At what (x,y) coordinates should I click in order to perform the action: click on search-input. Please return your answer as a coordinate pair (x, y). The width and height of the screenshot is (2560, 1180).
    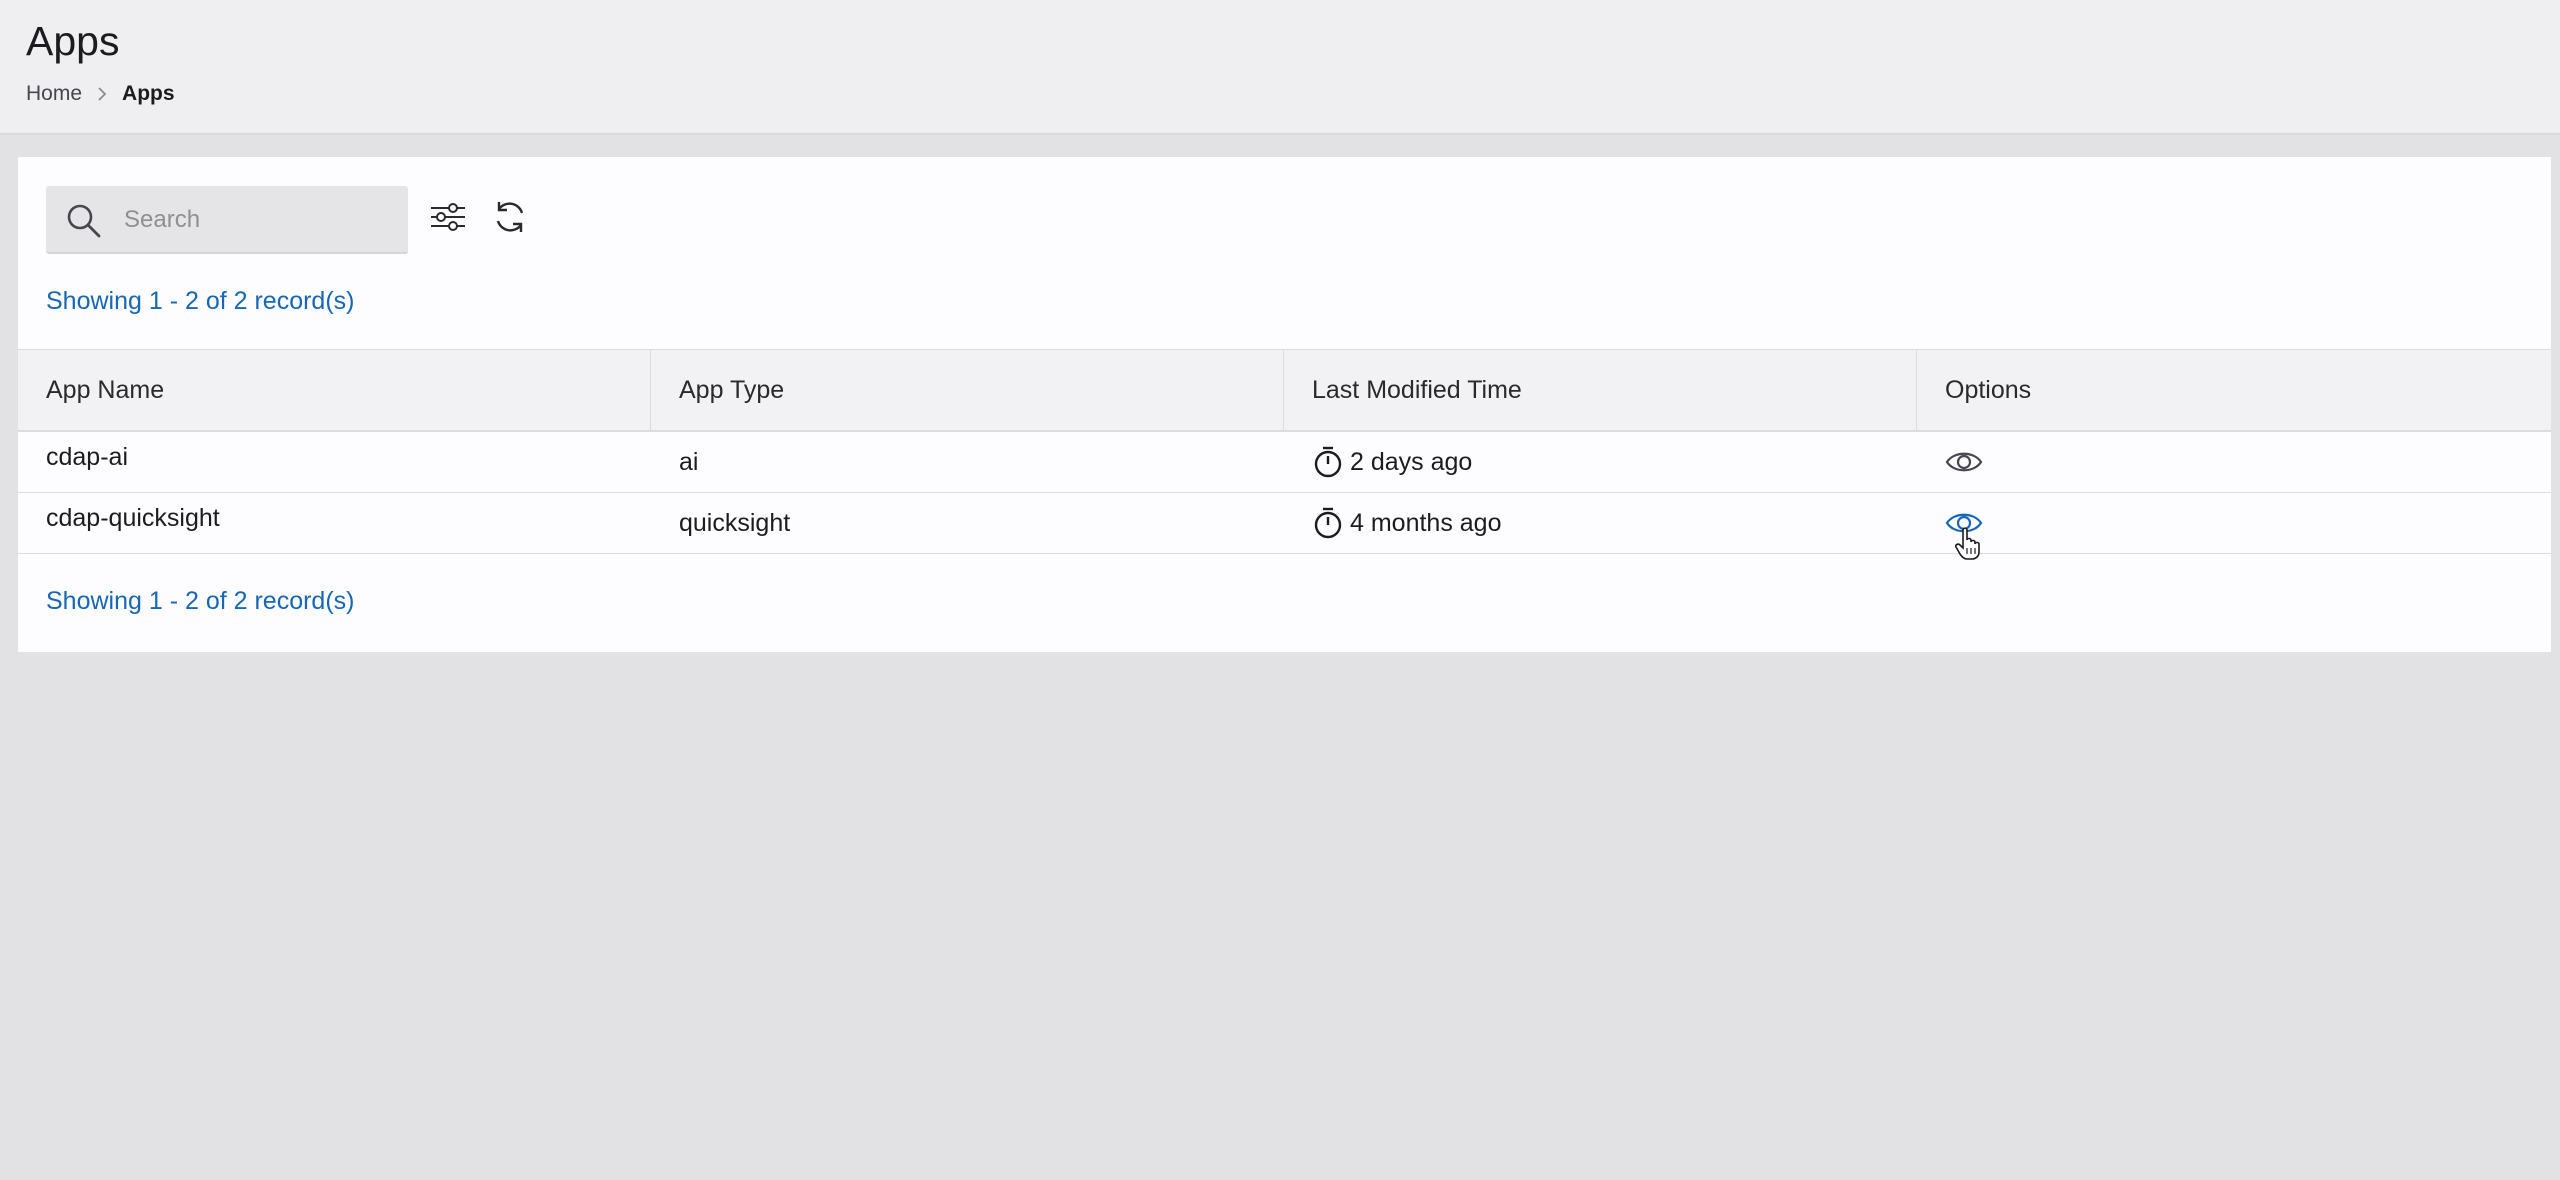
    Looking at the image, I should click on (259, 220).